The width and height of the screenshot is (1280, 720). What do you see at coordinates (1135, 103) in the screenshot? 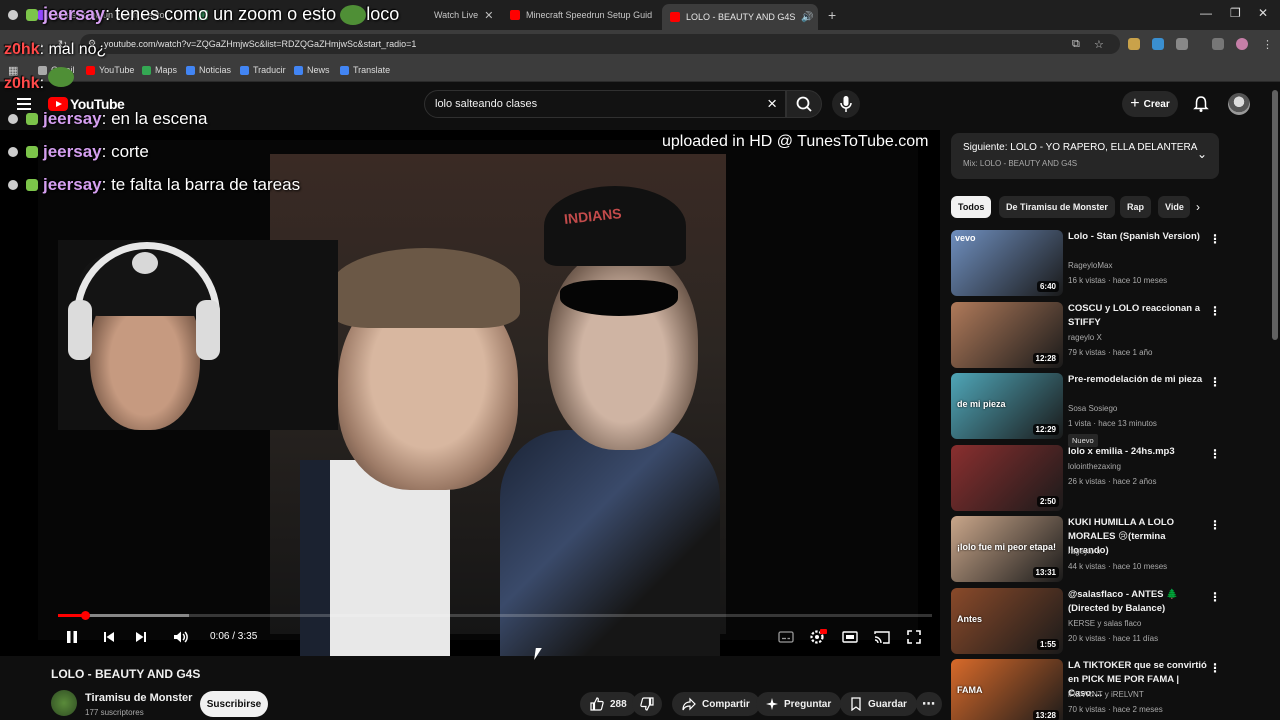
I see `plus-icon: +` at bounding box center [1135, 103].